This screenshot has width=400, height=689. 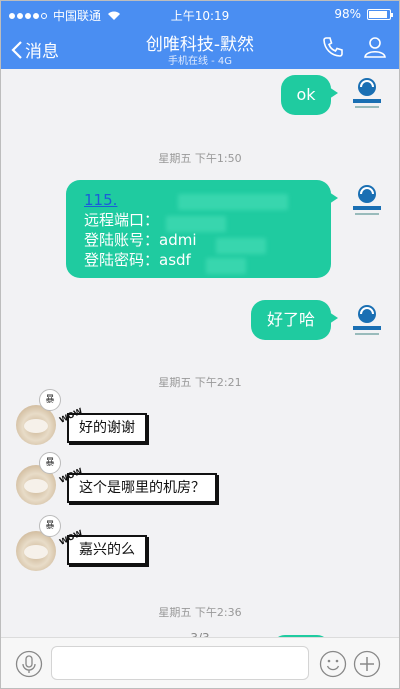 What do you see at coordinates (200, 49) in the screenshot?
I see `nav-bar: 消息 创唯科技-默然 手机在线 - 4G` at bounding box center [200, 49].